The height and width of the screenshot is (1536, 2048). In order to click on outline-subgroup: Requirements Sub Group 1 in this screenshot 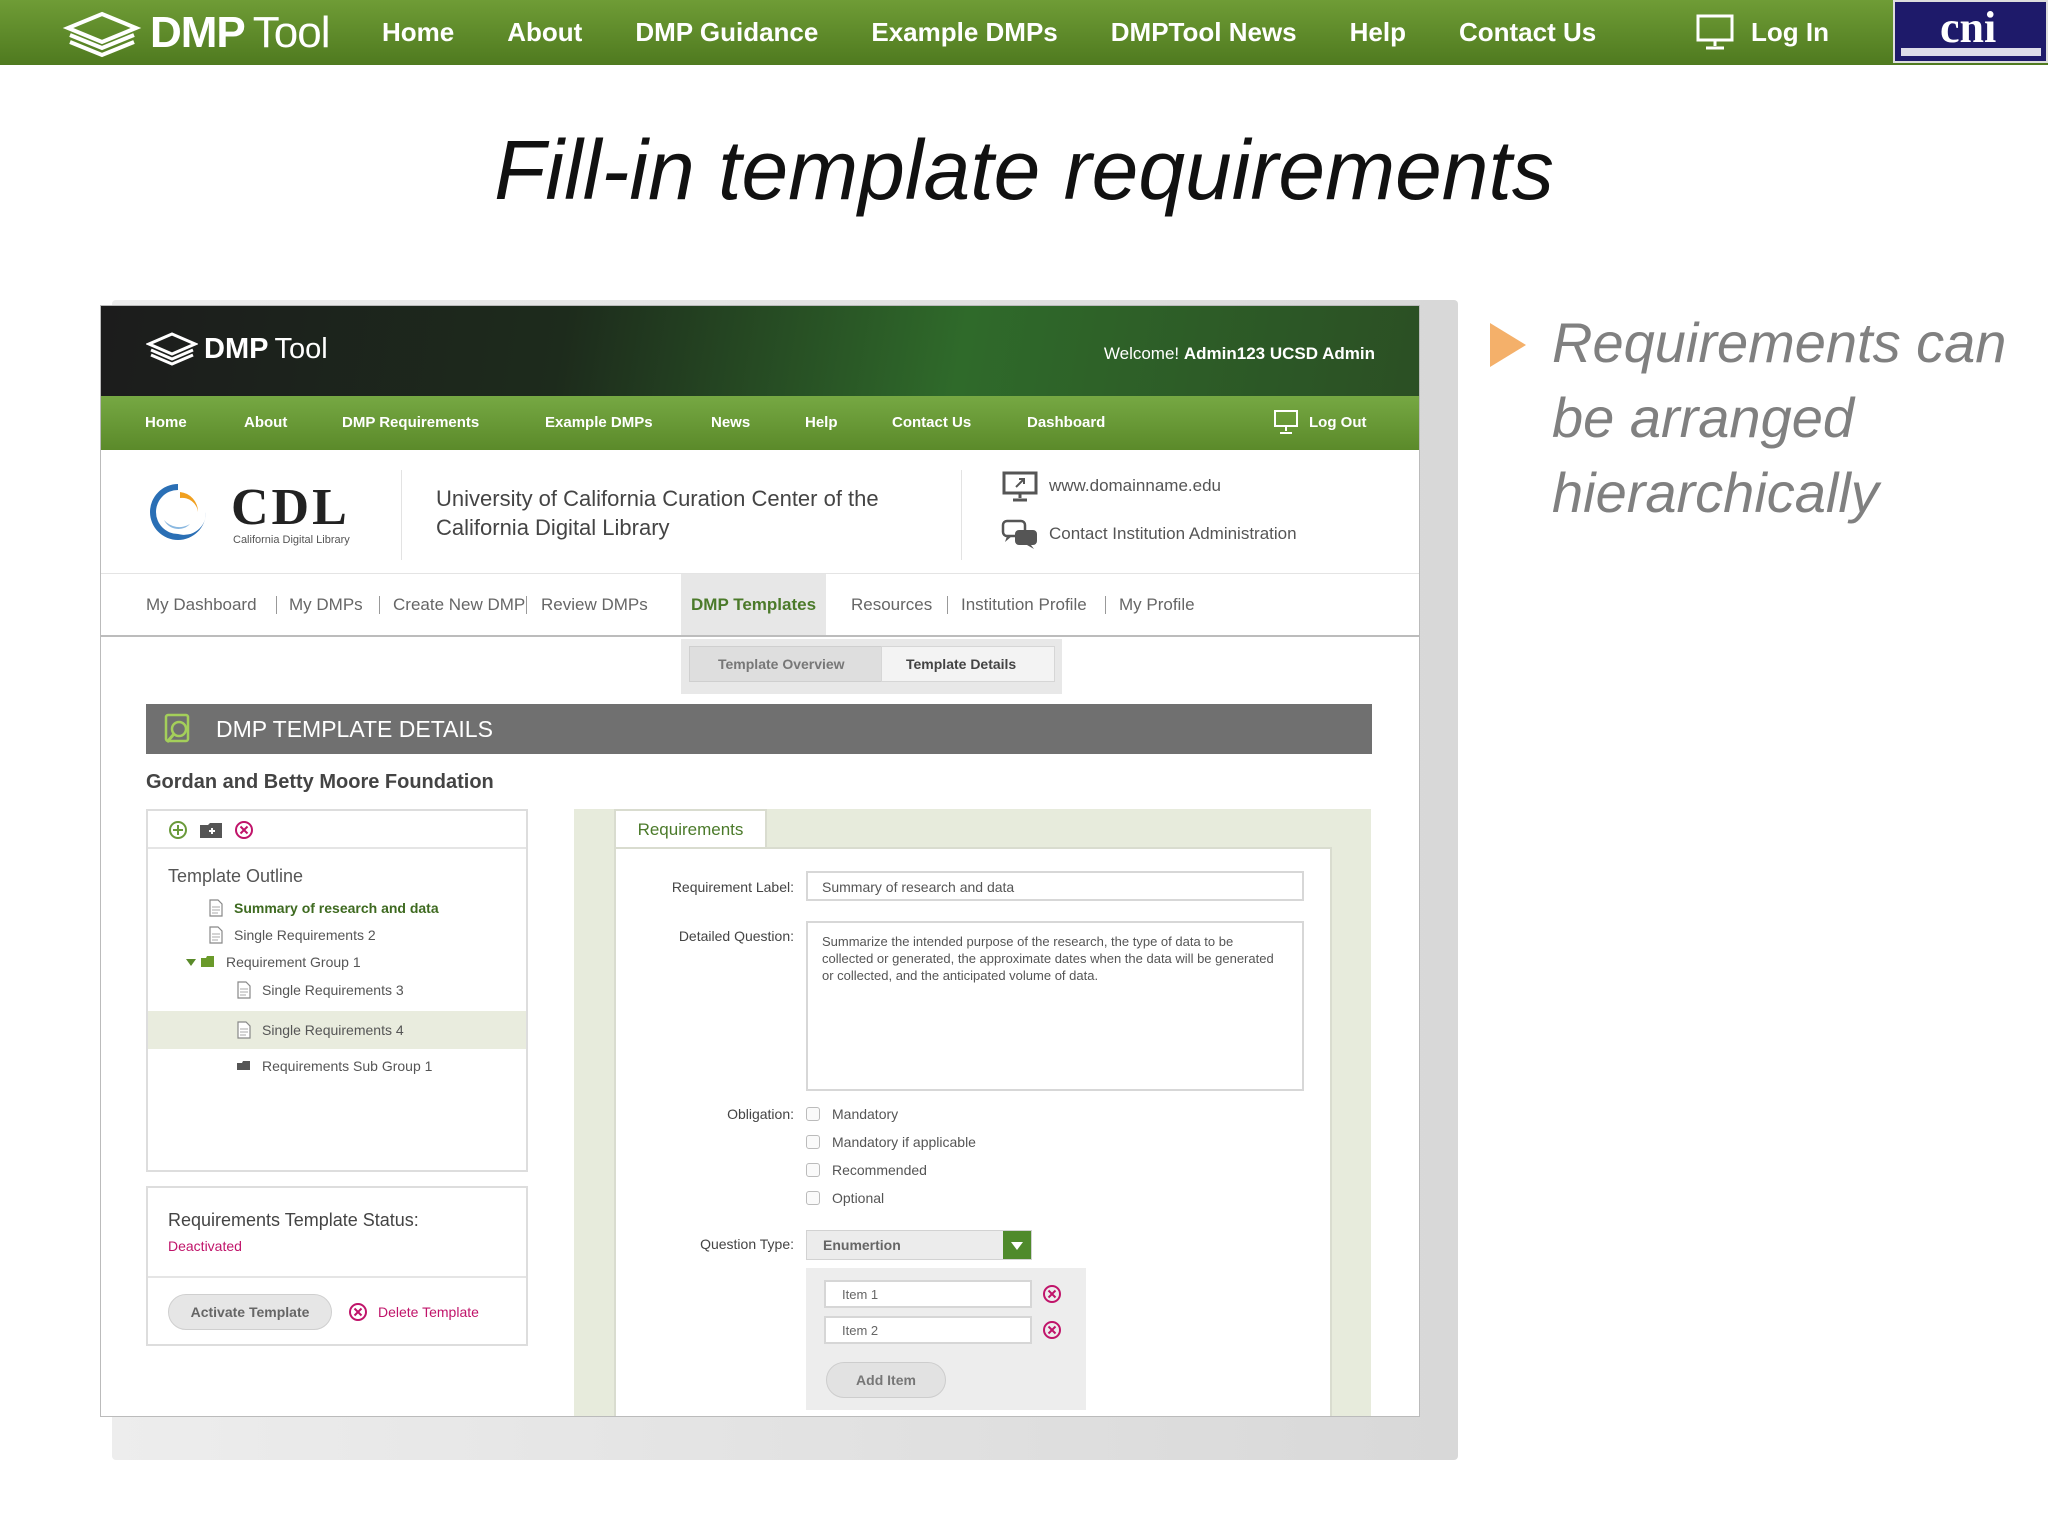, I will do `click(334, 1066)`.